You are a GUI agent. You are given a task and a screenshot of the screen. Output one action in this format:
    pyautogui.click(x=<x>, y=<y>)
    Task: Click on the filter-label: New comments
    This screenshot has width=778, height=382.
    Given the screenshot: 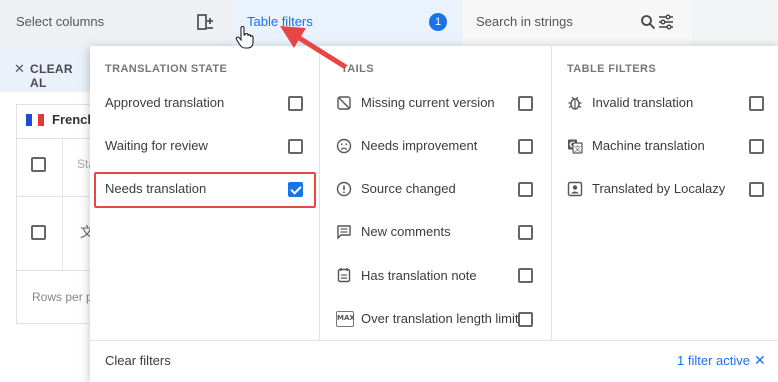 What is the action you would take?
    pyautogui.click(x=406, y=231)
    